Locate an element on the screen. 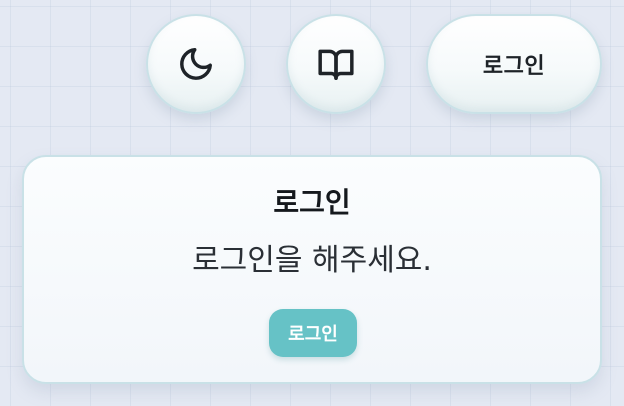  theme-toggle-button is located at coordinates (196, 64).